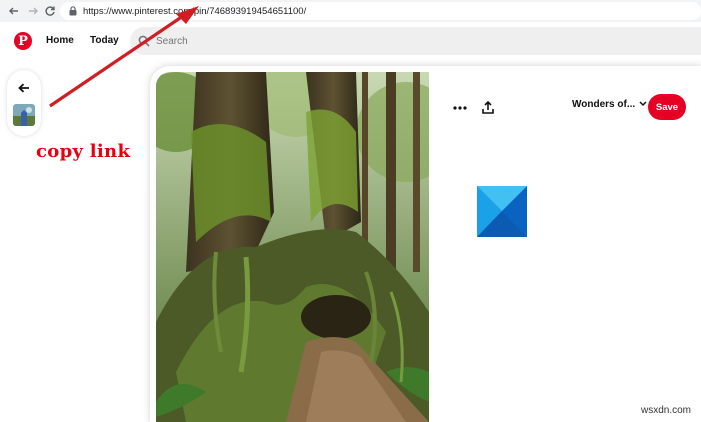 This screenshot has height=422, width=701. What do you see at coordinates (306, 41) in the screenshot?
I see `search-input` at bounding box center [306, 41].